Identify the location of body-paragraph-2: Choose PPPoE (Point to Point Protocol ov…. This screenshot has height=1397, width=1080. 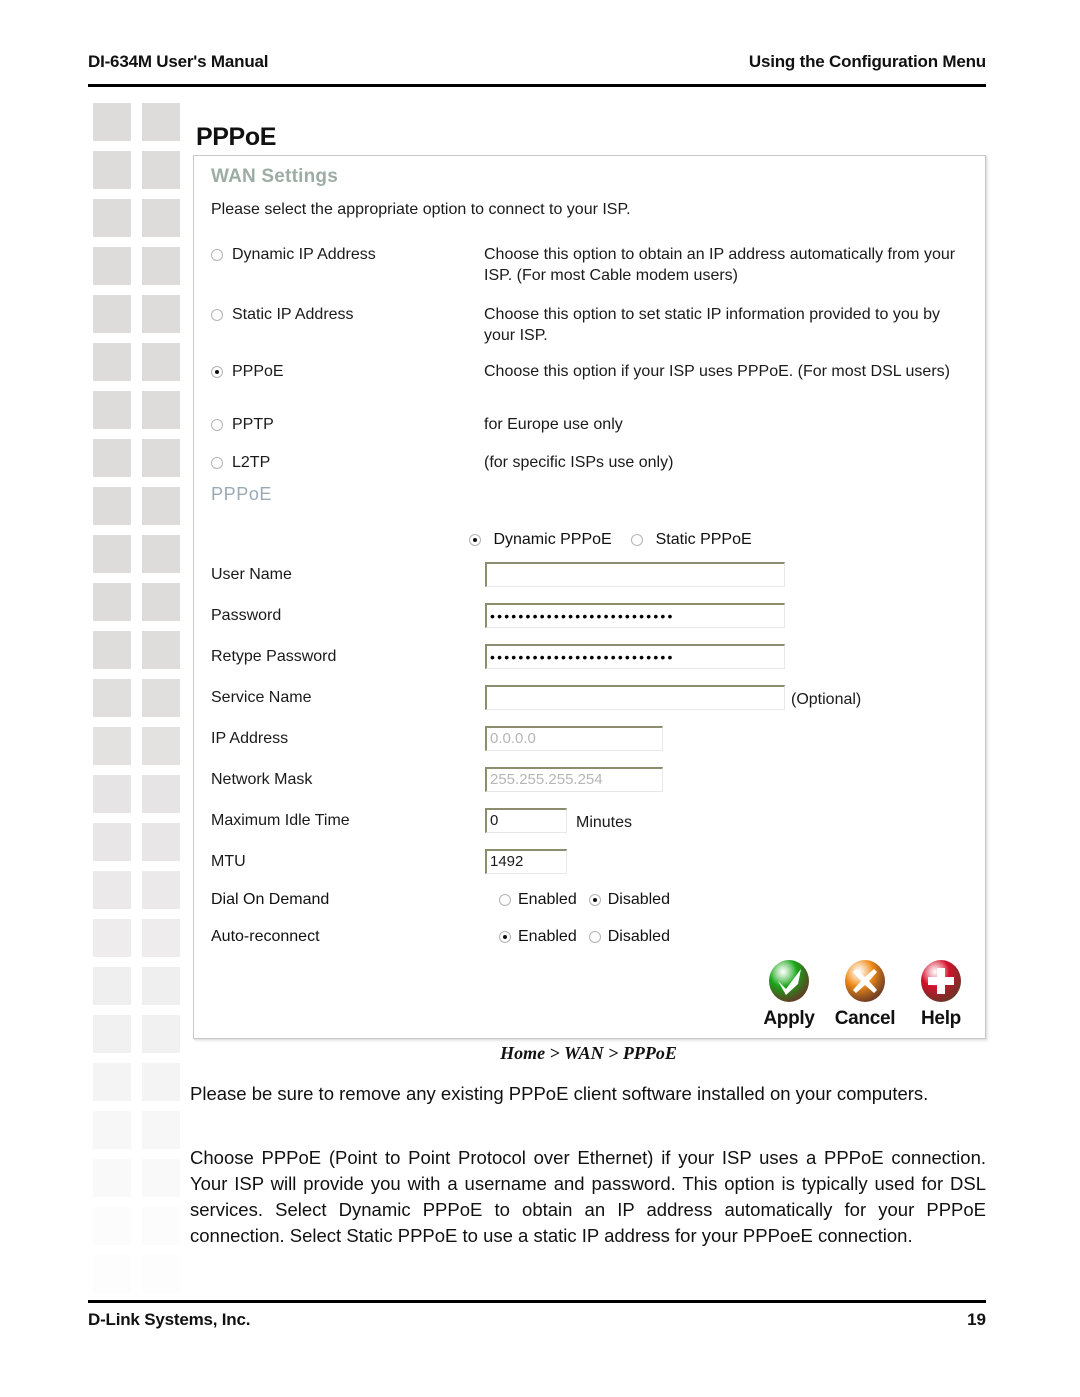
(588, 1196).